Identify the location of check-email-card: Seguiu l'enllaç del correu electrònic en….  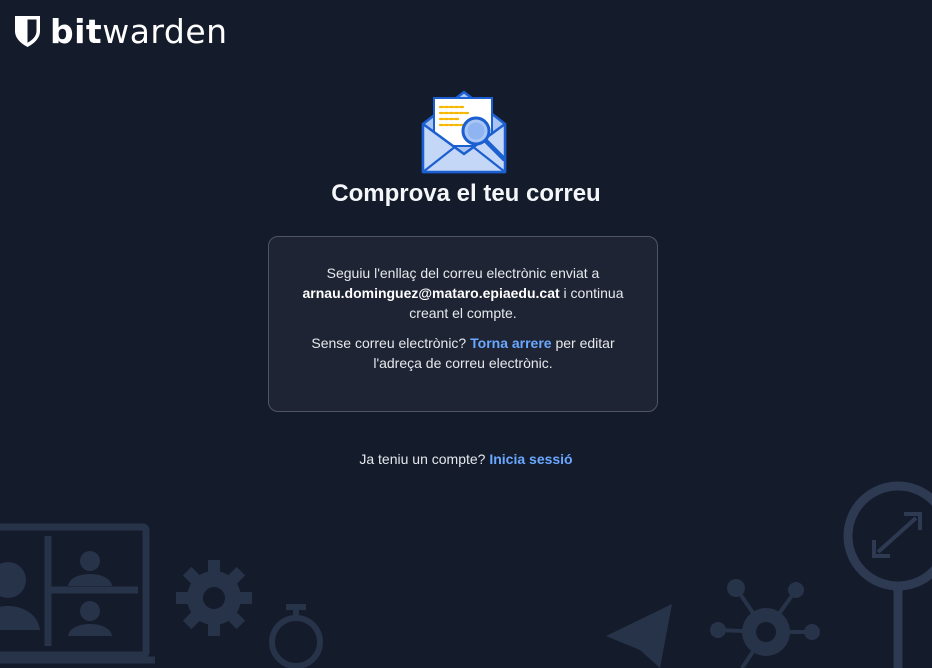
(463, 324).